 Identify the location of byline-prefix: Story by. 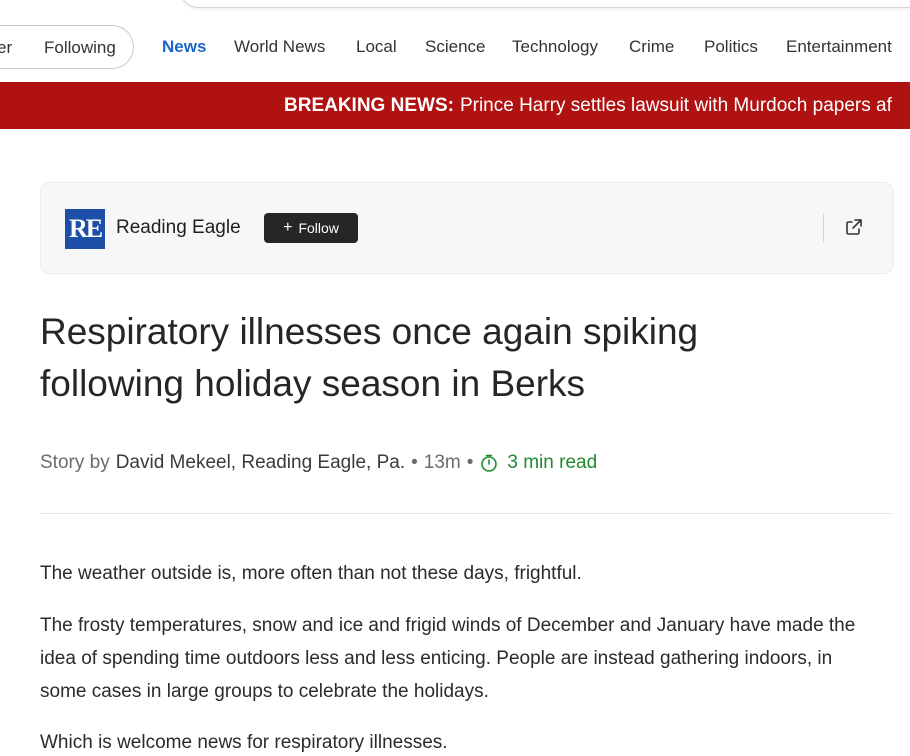
(75, 462).